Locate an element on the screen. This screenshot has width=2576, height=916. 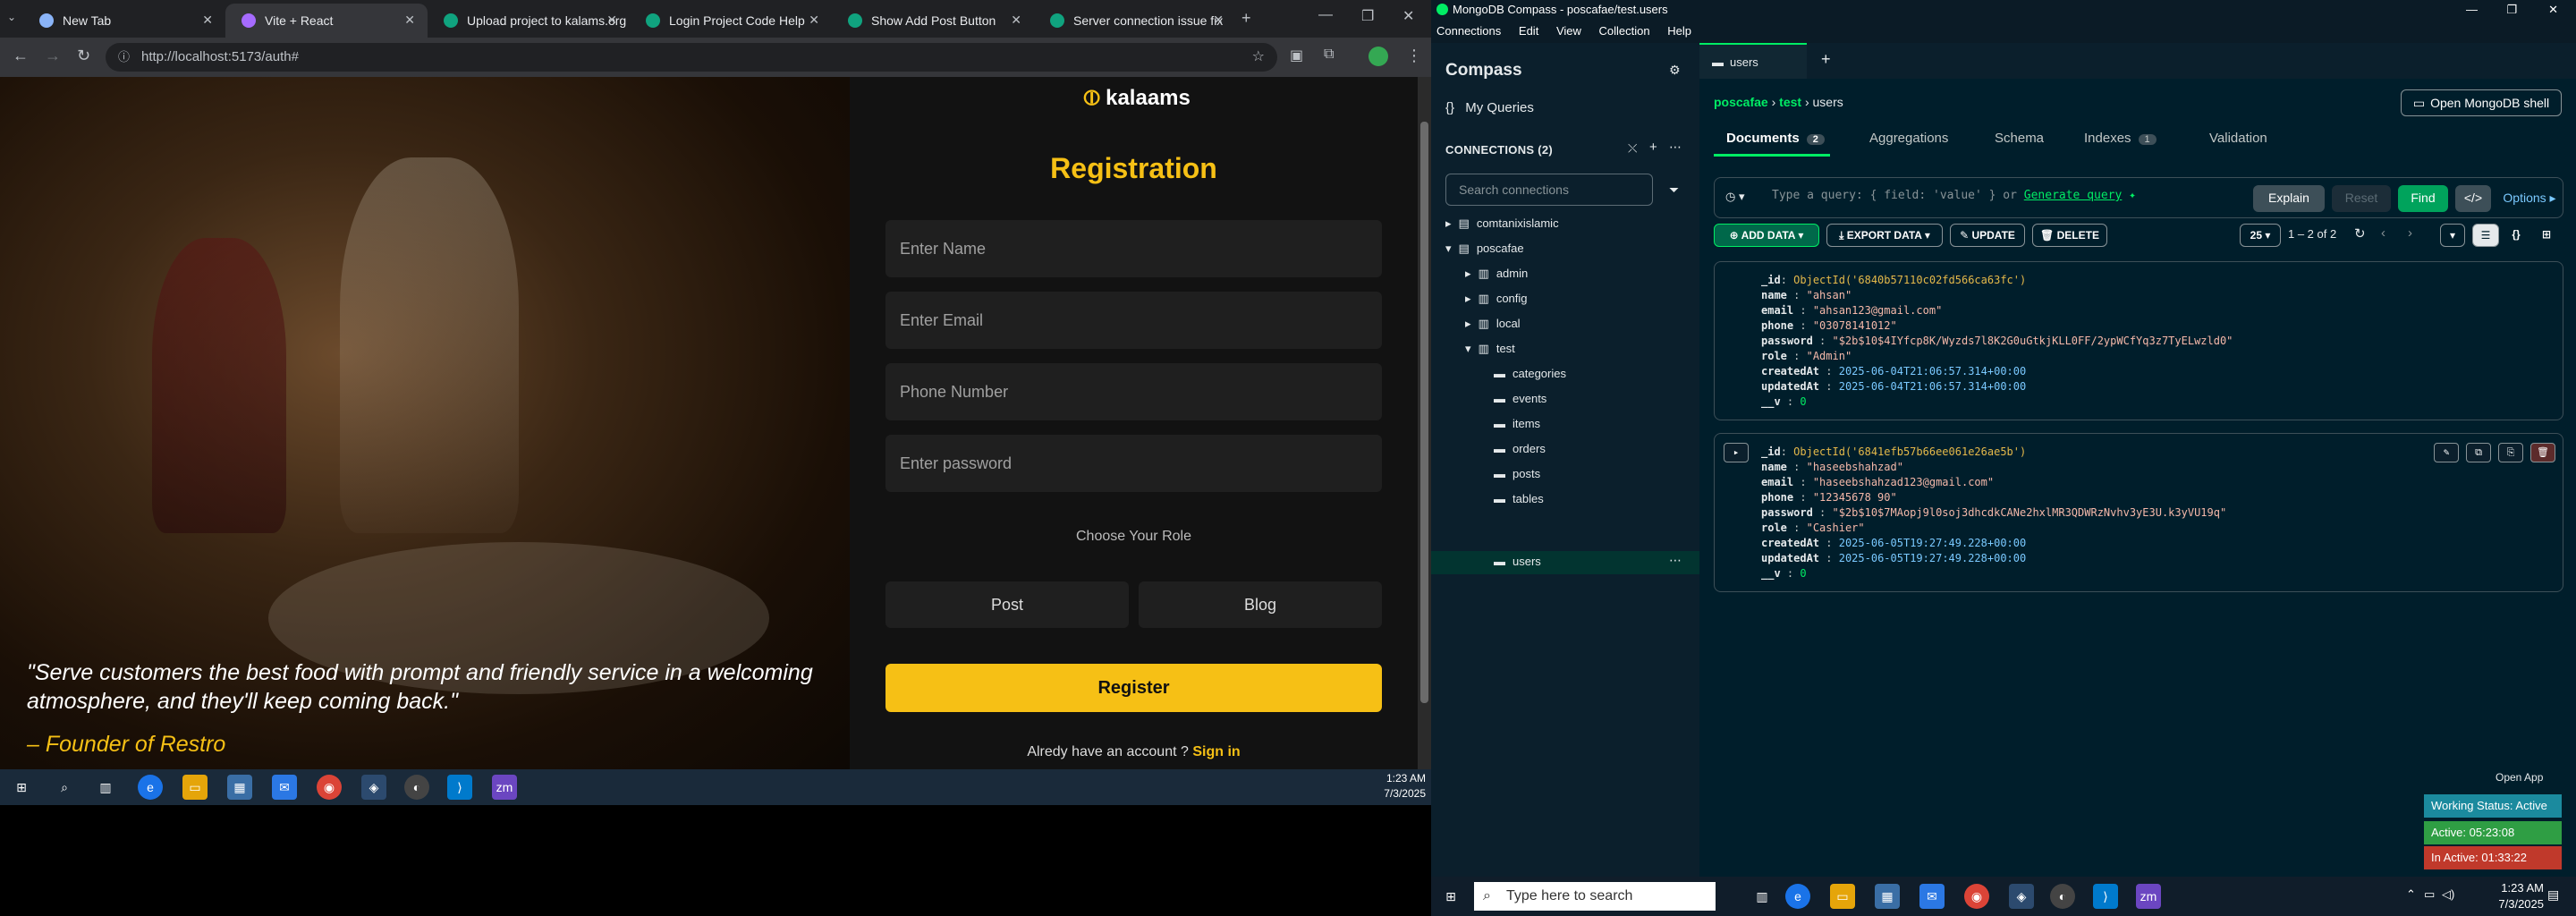
menu-view: View is located at coordinates (1568, 31).